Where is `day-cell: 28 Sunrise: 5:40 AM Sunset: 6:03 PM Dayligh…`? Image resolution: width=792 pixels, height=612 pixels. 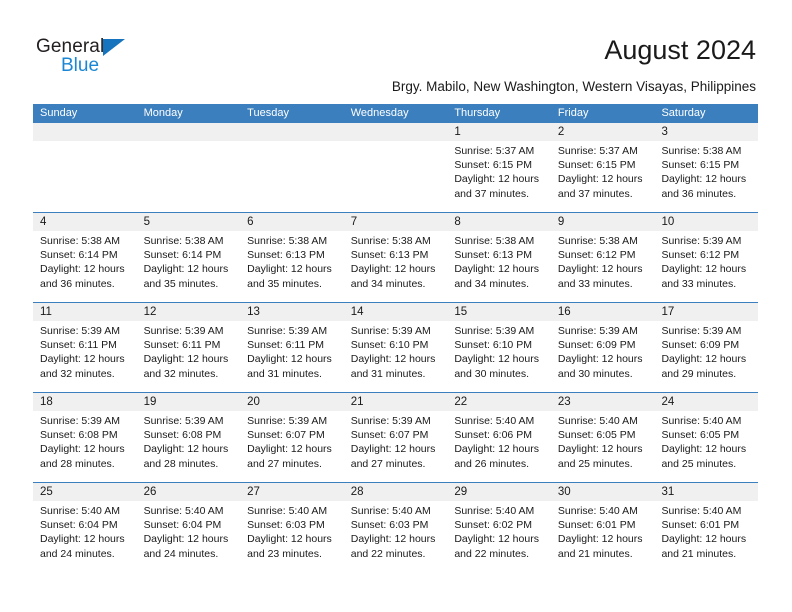 day-cell: 28 Sunrise: 5:40 AM Sunset: 6:03 PM Dayligh… is located at coordinates (395, 527).